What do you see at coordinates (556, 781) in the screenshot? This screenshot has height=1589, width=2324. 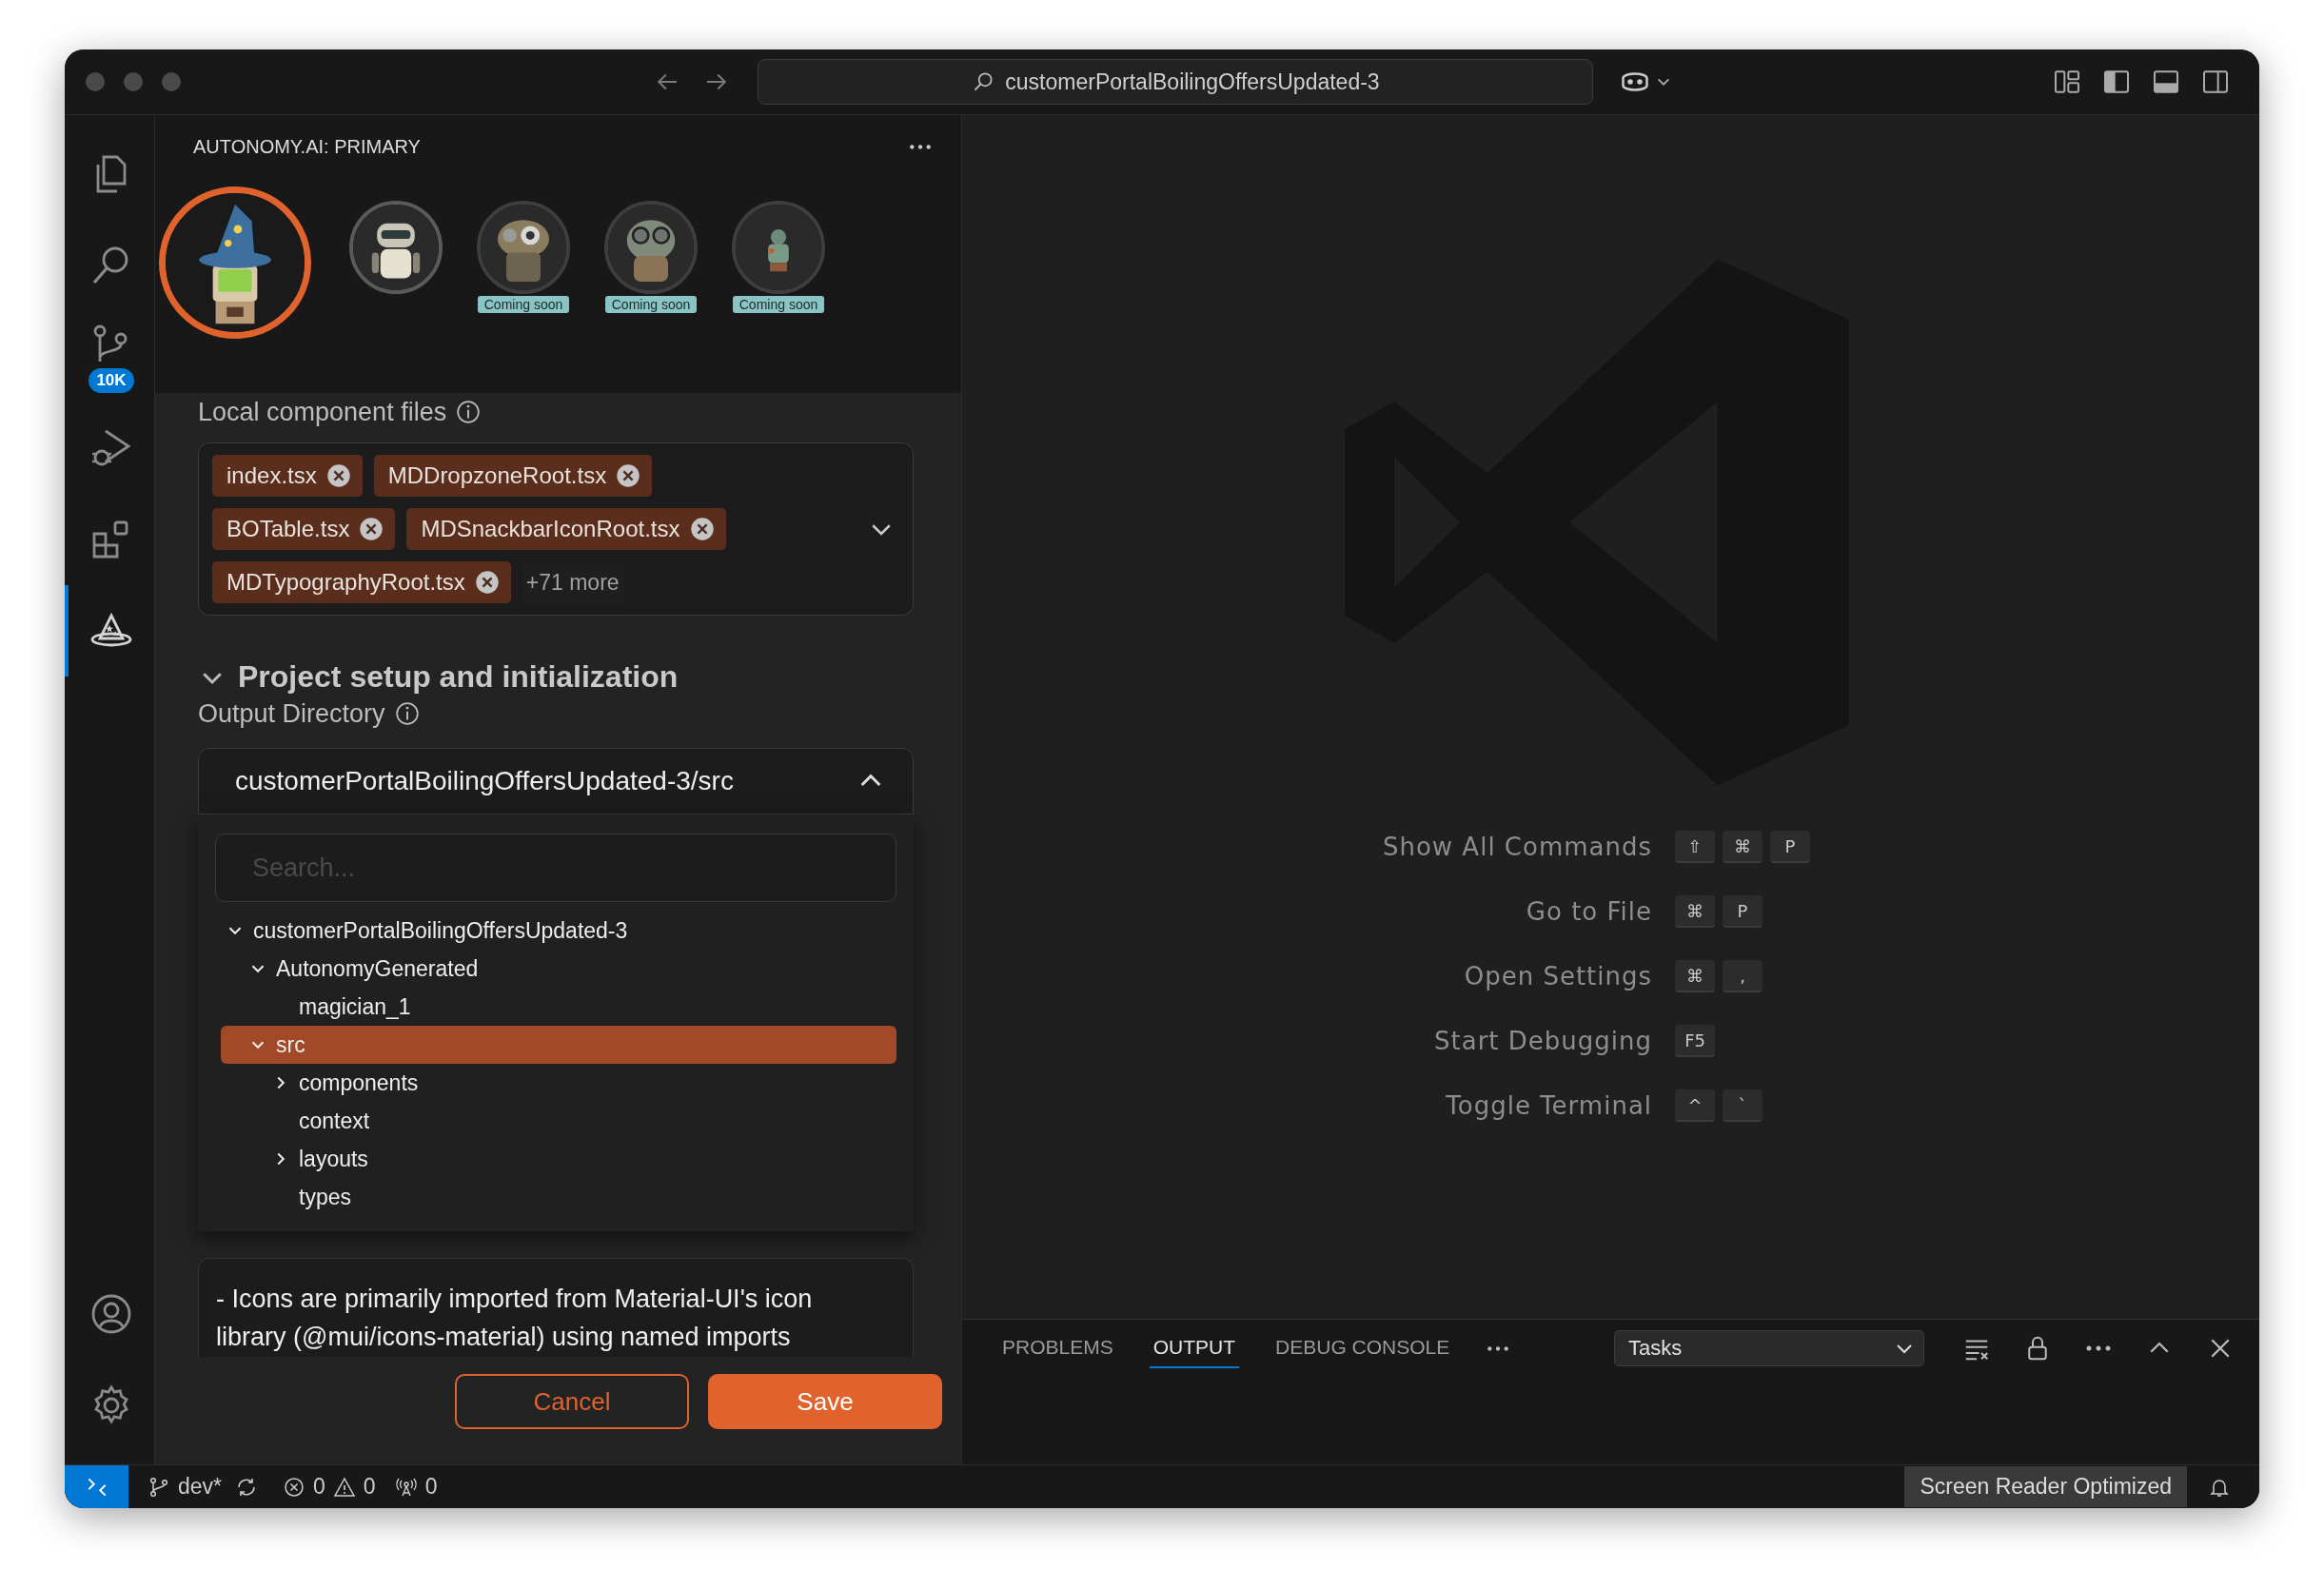 I see `directory-select: customerPortalBoilingOffersUpdated-3/src` at bounding box center [556, 781].